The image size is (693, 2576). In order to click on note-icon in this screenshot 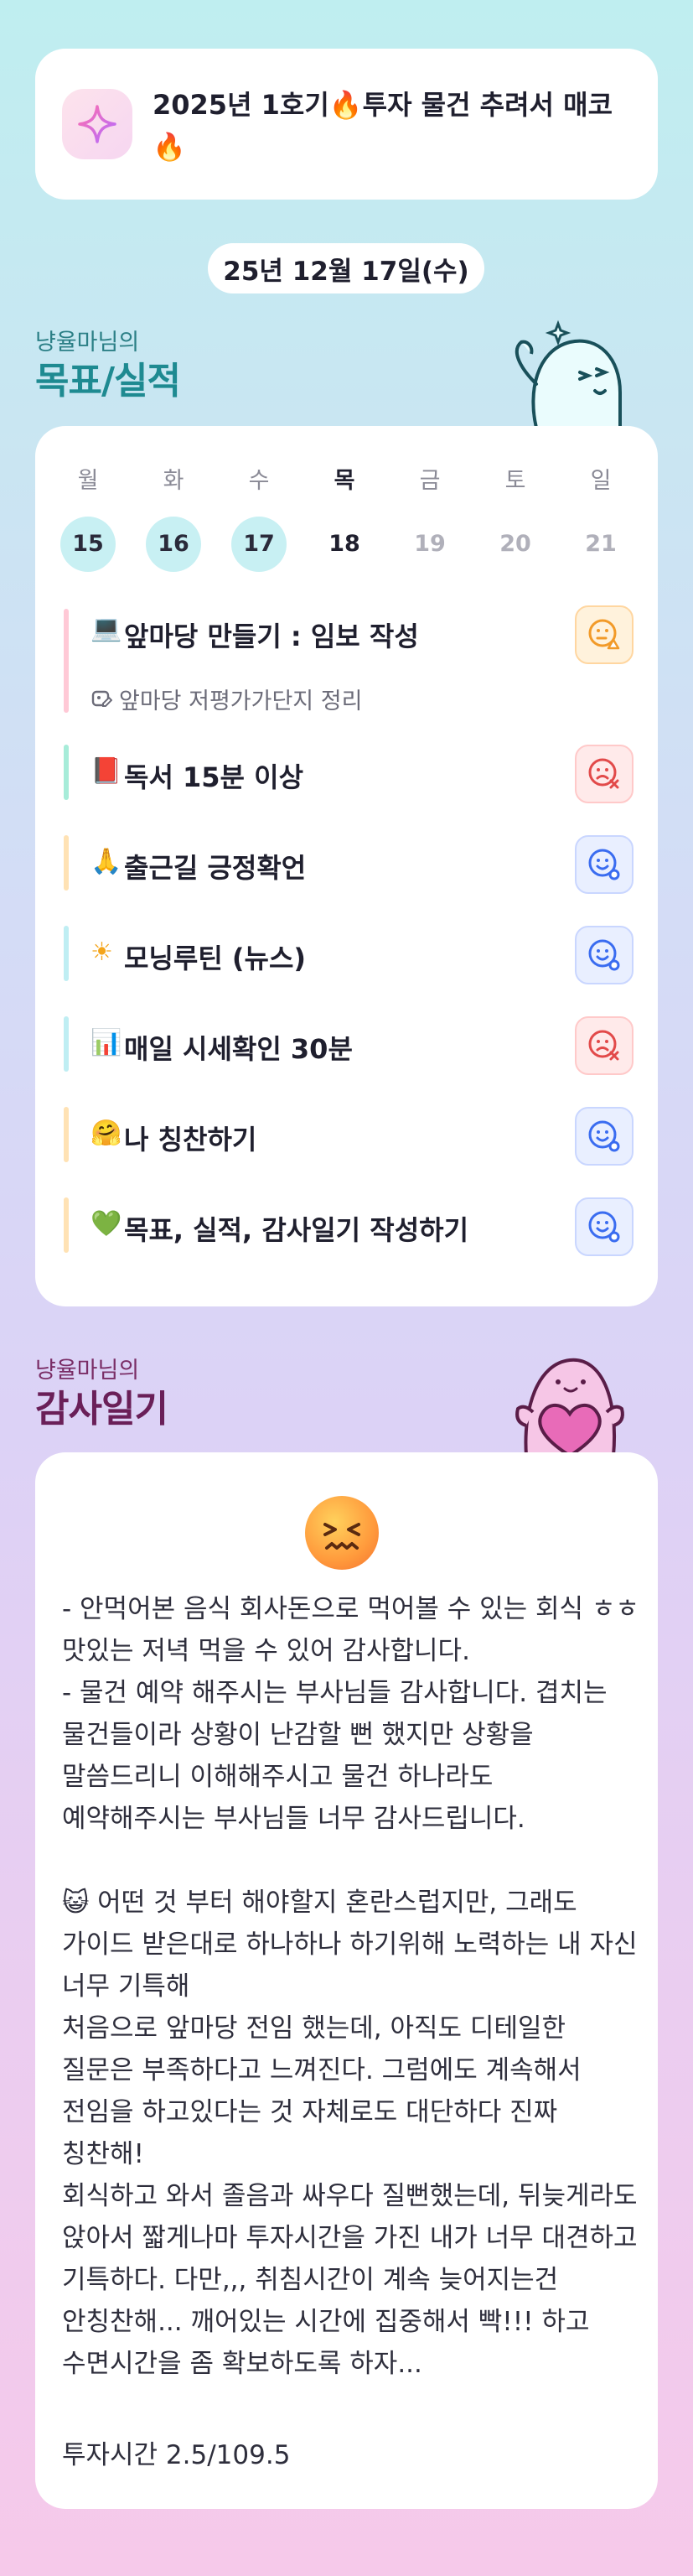, I will do `click(101, 698)`.